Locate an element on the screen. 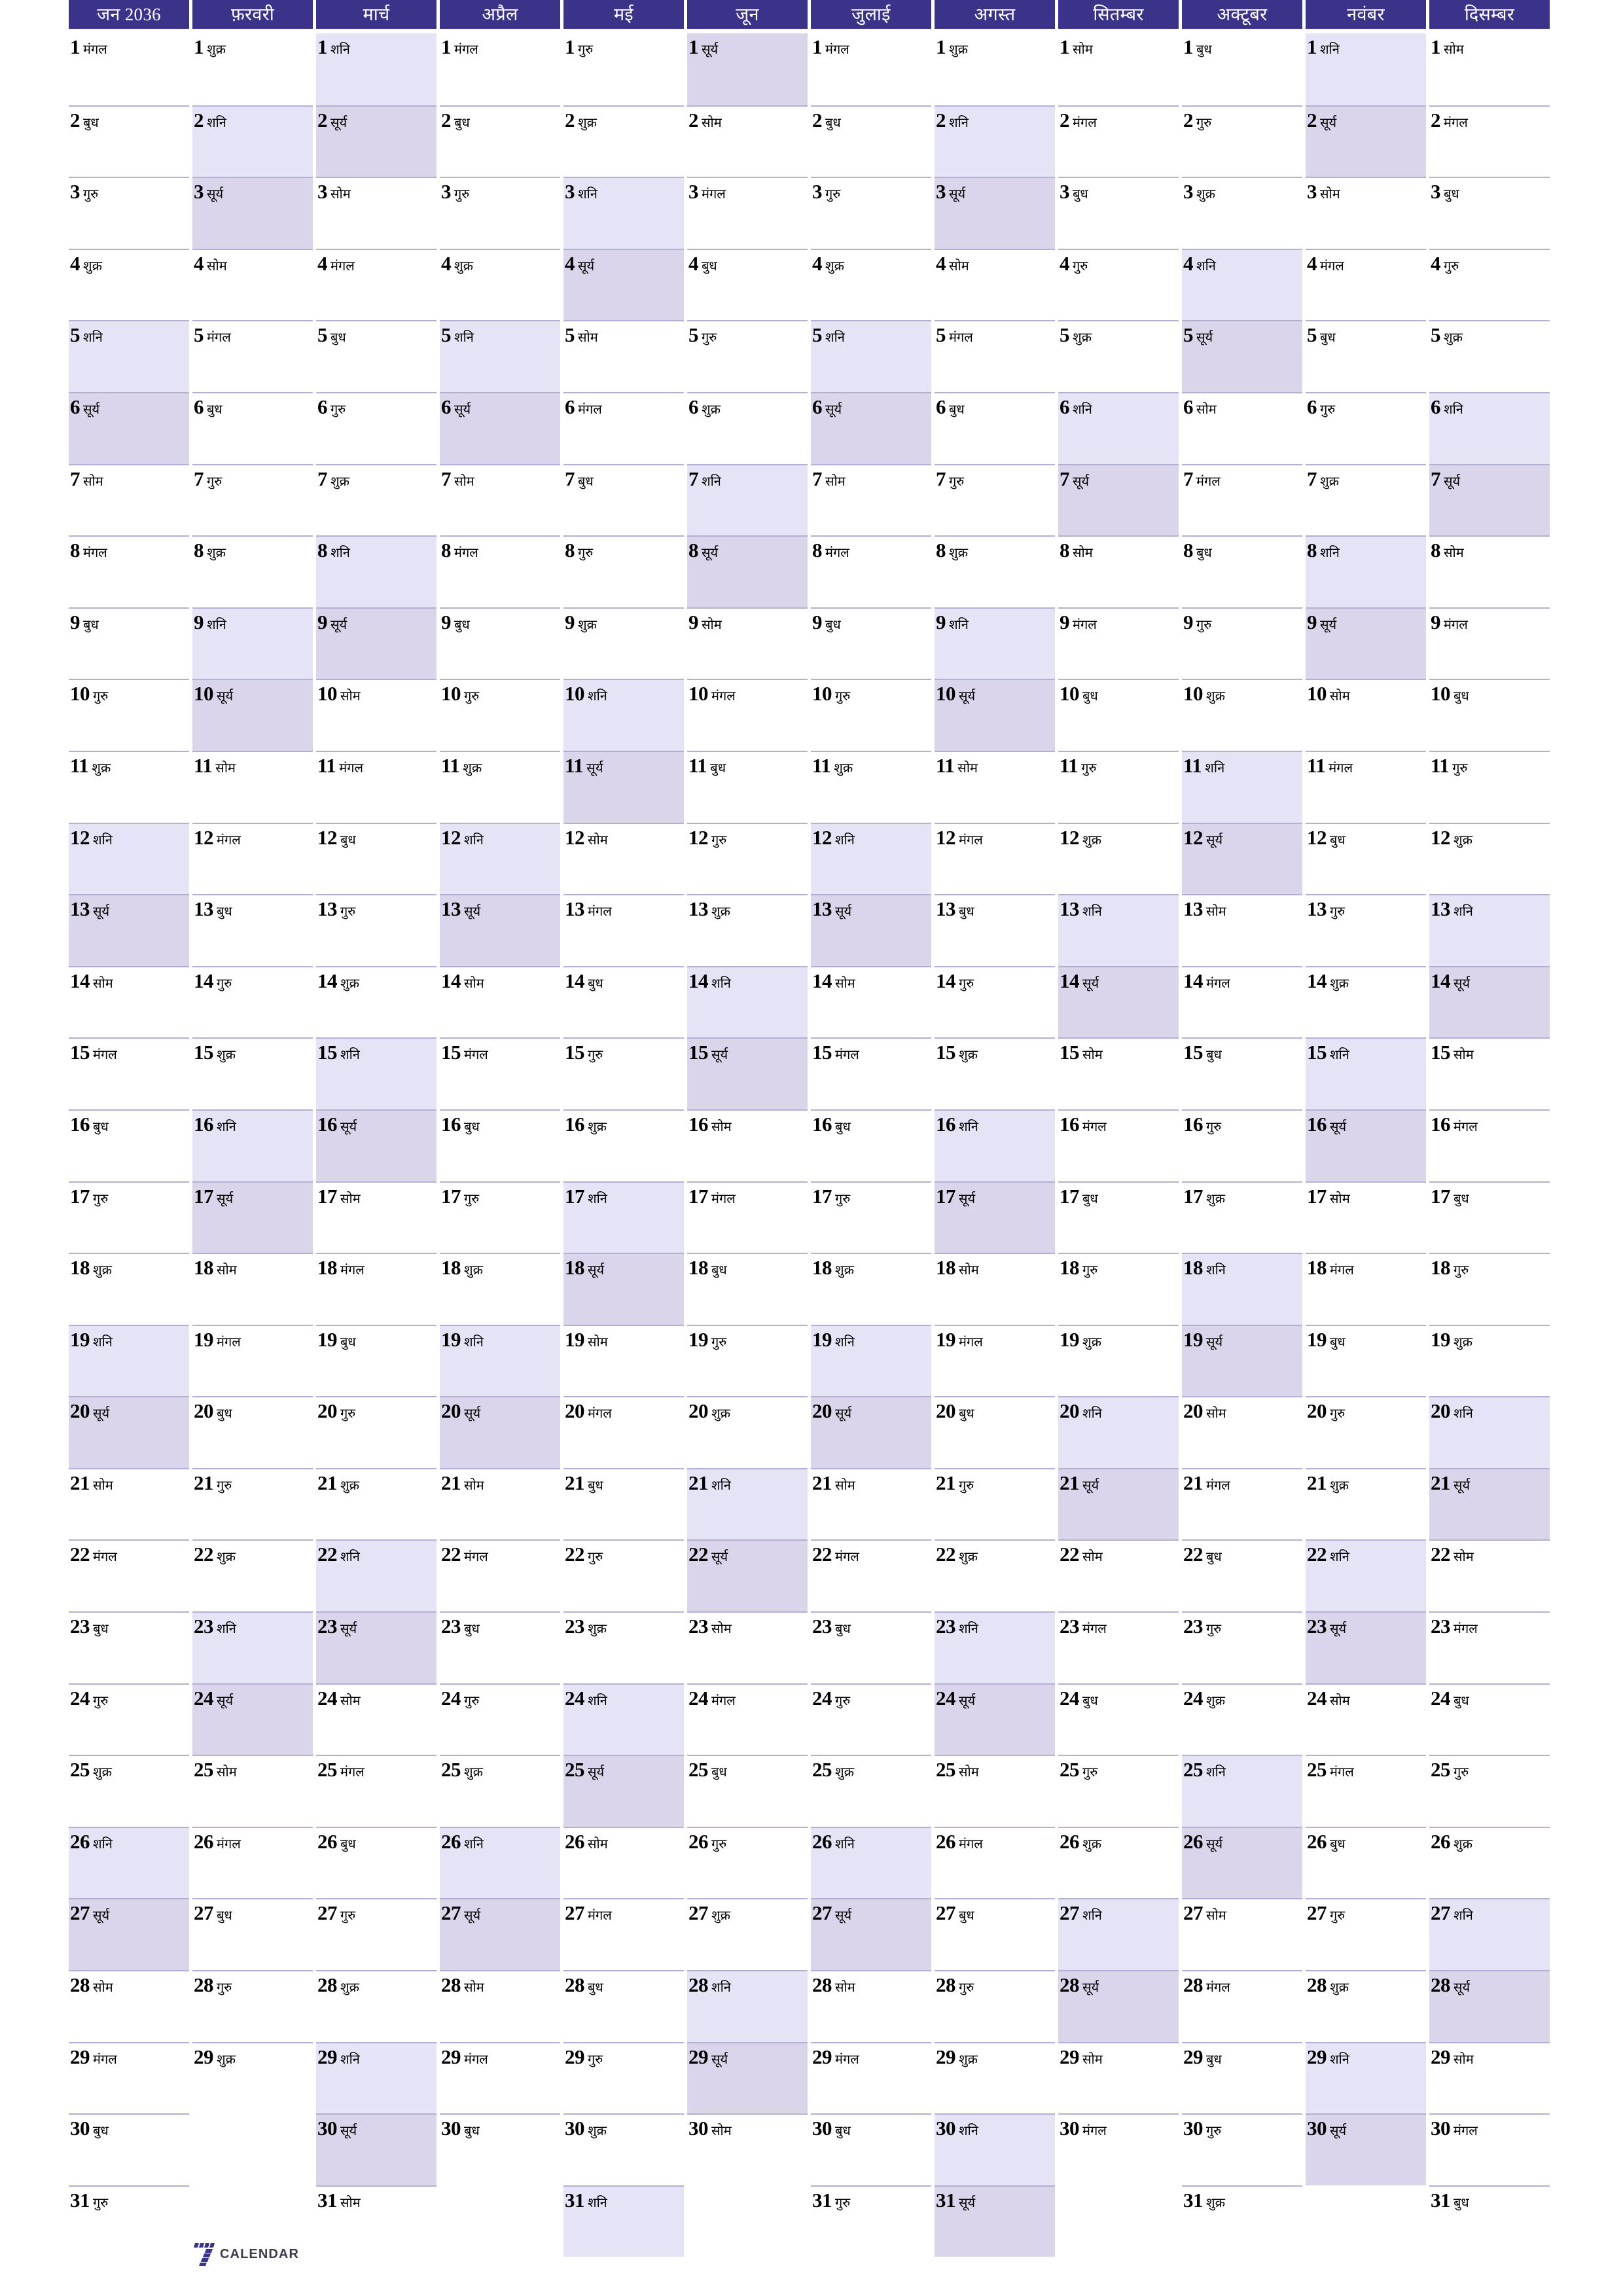 This screenshot has height=2296, width=1623. day-cell: 29 सोम is located at coordinates (1489, 2077).